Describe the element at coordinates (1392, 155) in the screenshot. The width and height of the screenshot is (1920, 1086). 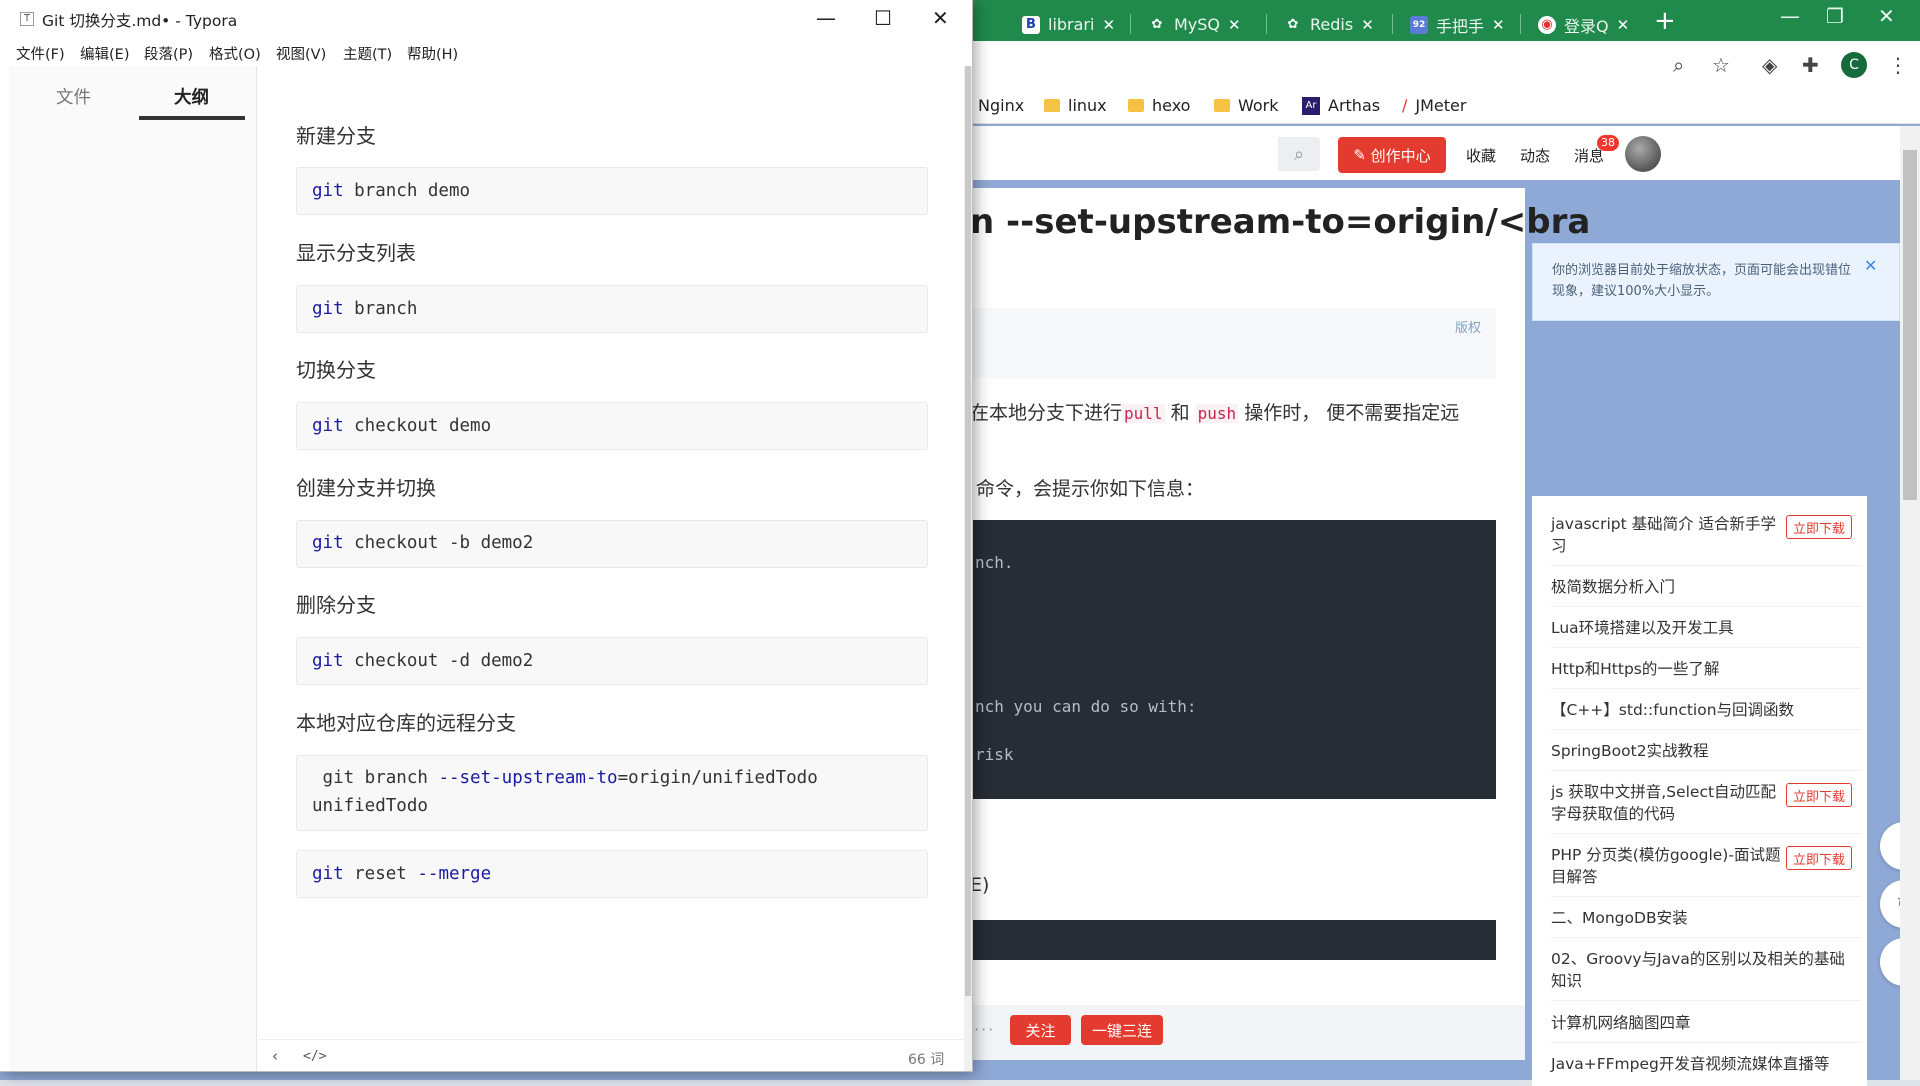
I see `create-center-button: ✎ 创作中心` at that location.